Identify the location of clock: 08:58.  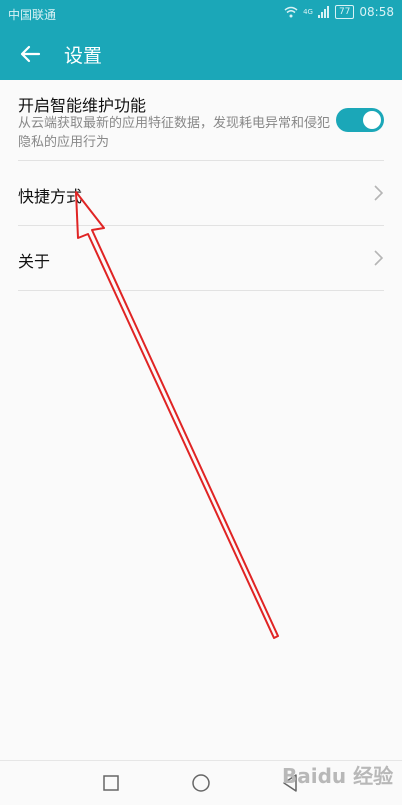
(376, 12).